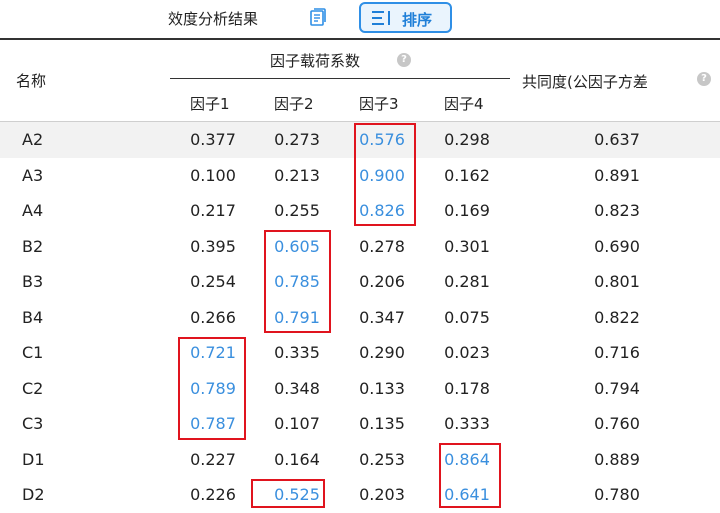  Describe the element at coordinates (213, 494) in the screenshot. I see `loading-cell: 0.226` at that location.